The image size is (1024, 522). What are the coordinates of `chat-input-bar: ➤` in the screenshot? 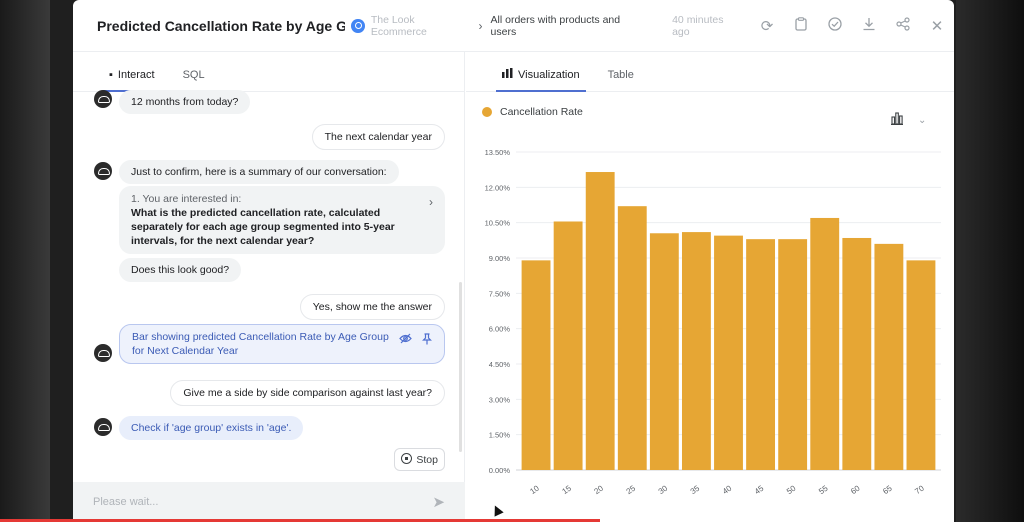 It's located at (269, 502).